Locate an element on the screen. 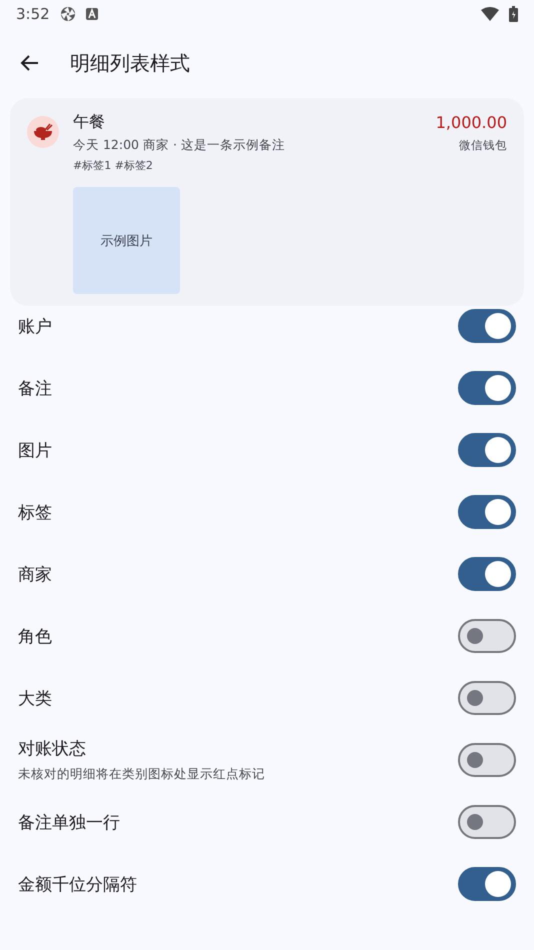  rice-bowl-icon is located at coordinates (43, 132).